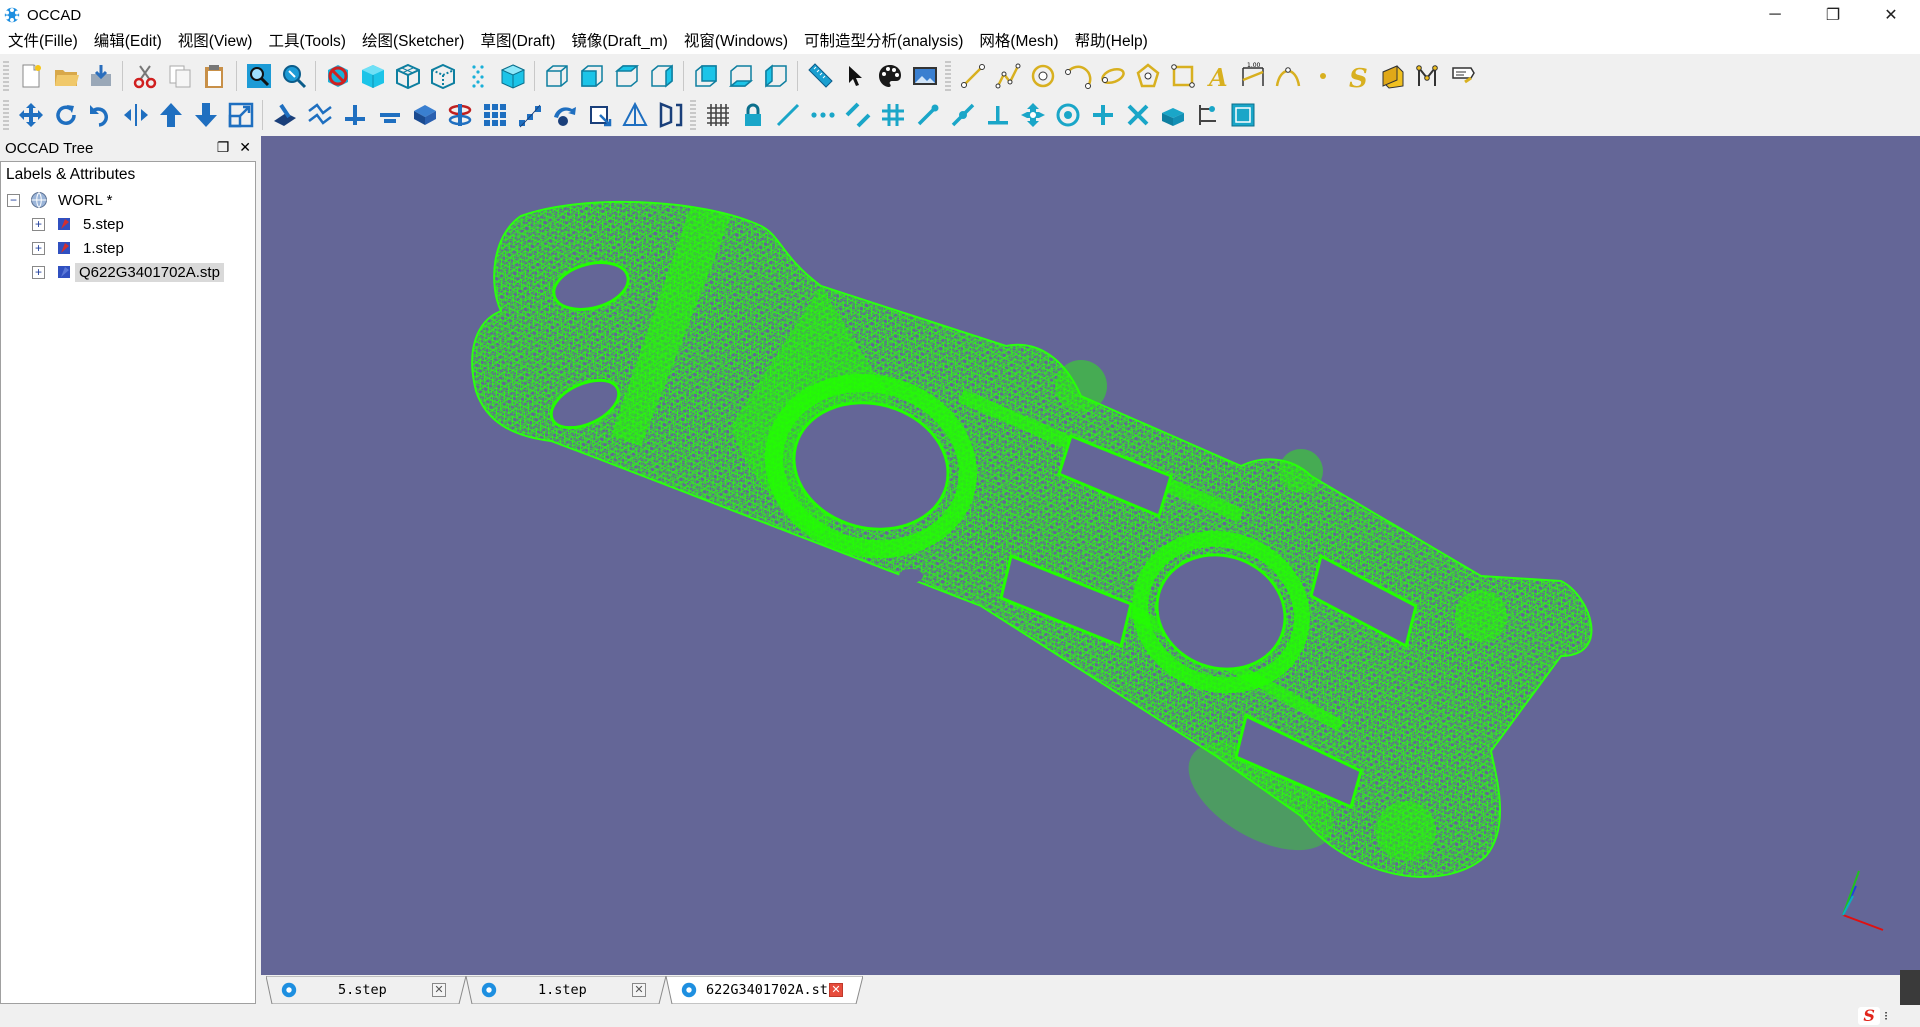  What do you see at coordinates (1042, 76) in the screenshot?
I see `circle-icon` at bounding box center [1042, 76].